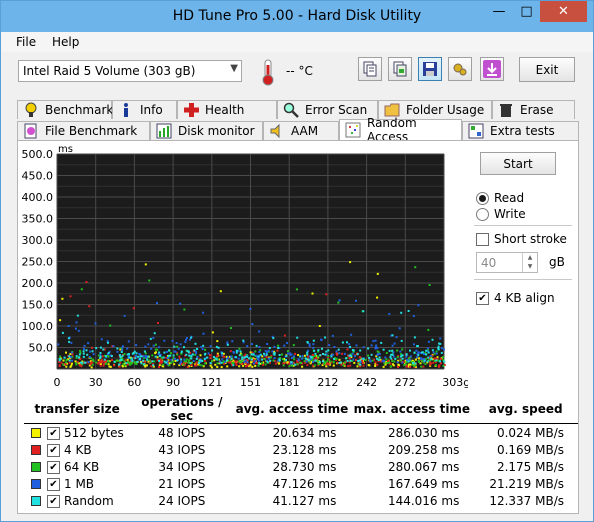 The height and width of the screenshot is (522, 594). Describe the element at coordinates (533, 109) in the screenshot. I see `tab-erase: Erase` at that location.